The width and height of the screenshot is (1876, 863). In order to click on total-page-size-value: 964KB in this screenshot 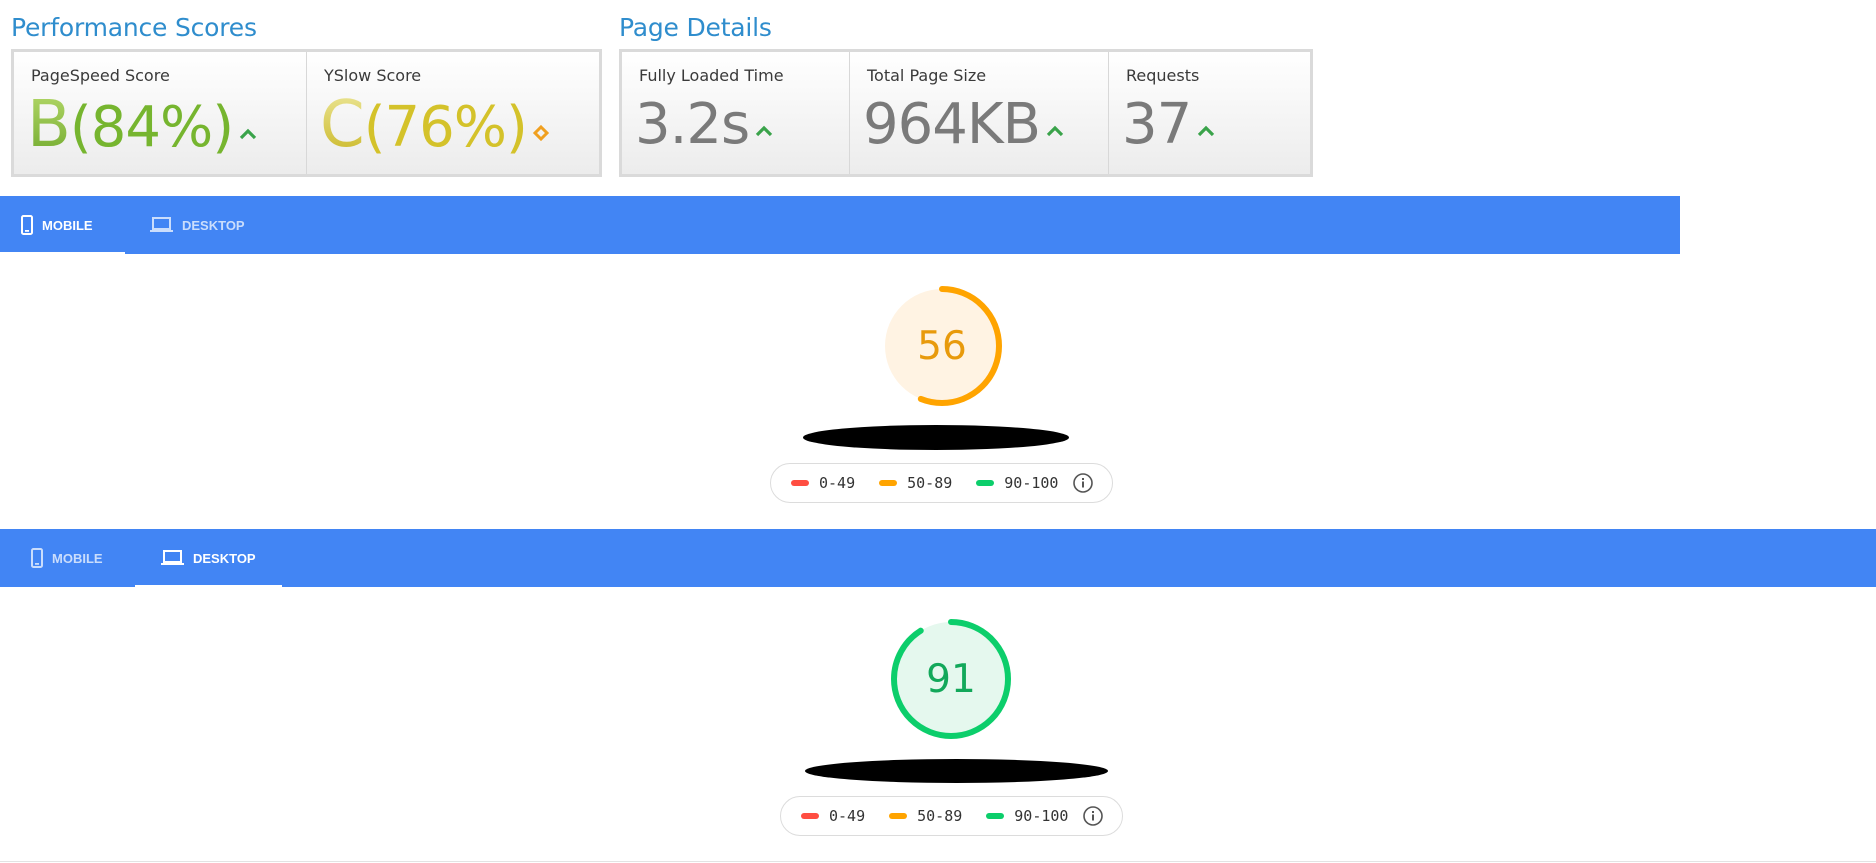, I will do `click(963, 126)`.